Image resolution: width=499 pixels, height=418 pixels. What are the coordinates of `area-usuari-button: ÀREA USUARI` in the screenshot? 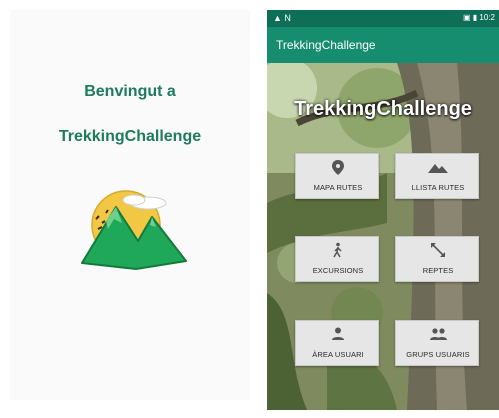 It's located at (337, 343).